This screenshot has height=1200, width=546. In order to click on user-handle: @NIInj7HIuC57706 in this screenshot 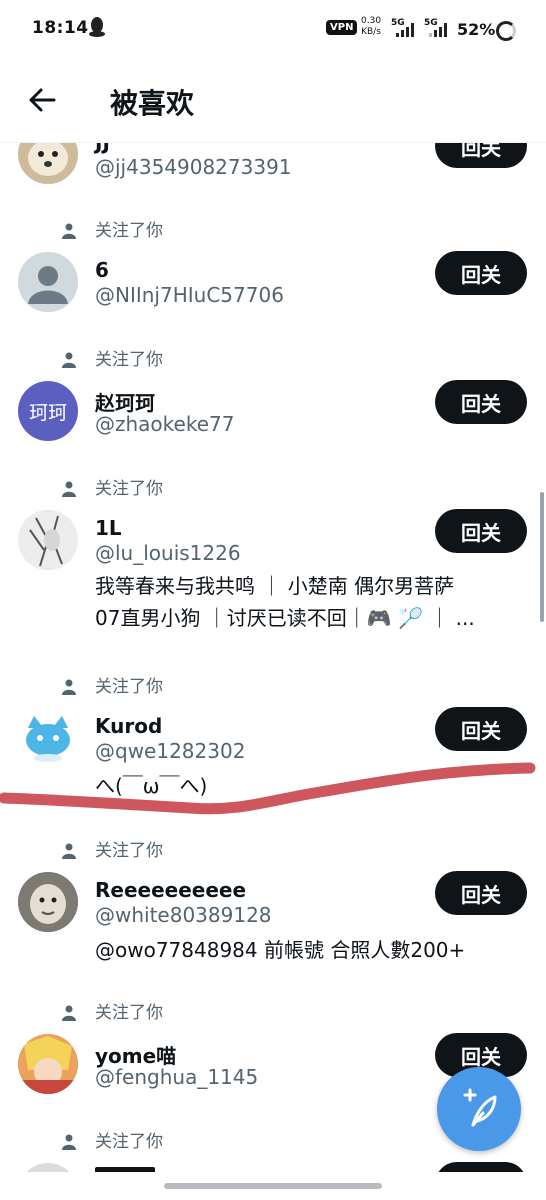, I will do `click(189, 295)`.